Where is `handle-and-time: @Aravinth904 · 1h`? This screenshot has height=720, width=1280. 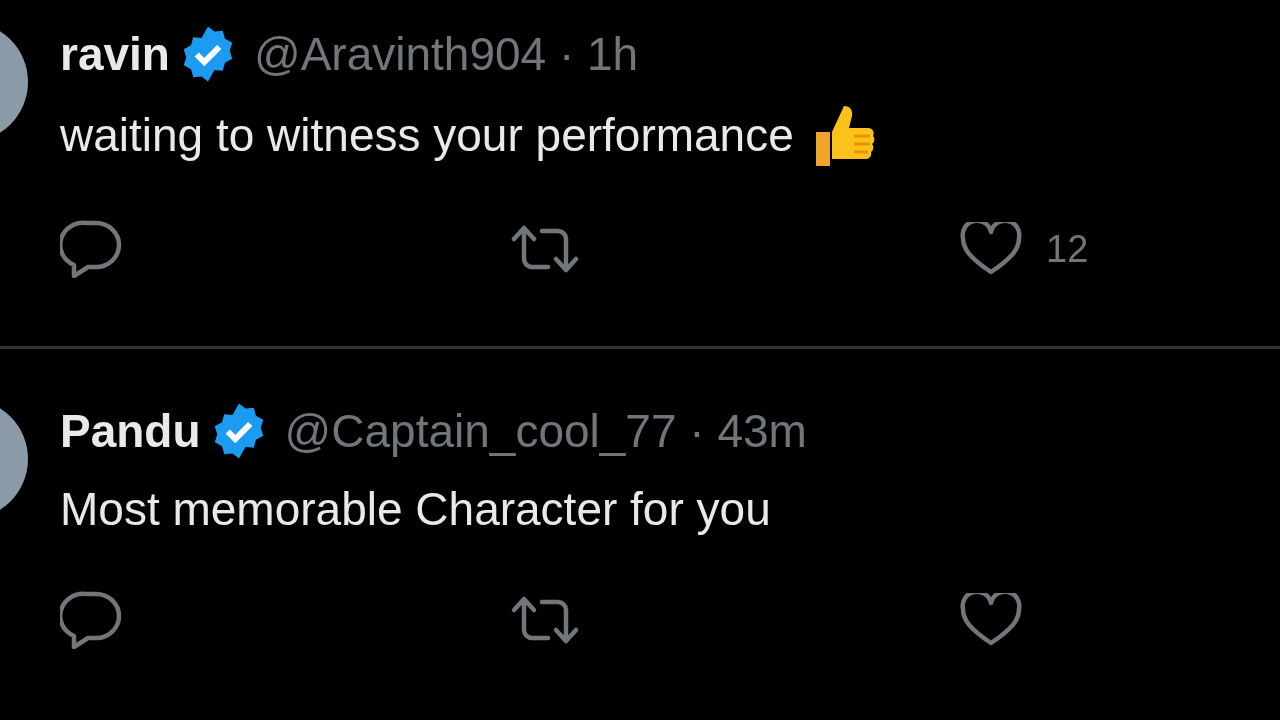 handle-and-time: @Aravinth904 · 1h is located at coordinates (446, 54).